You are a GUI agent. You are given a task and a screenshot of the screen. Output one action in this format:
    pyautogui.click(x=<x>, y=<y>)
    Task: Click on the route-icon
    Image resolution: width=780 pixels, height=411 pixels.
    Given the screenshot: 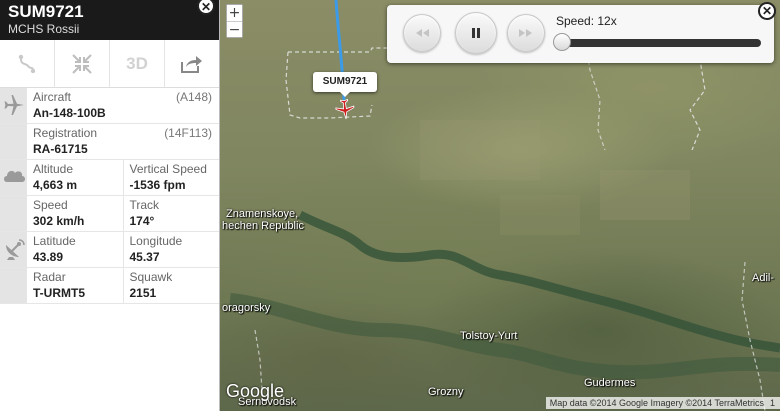 What is the action you would take?
    pyautogui.click(x=27, y=63)
    